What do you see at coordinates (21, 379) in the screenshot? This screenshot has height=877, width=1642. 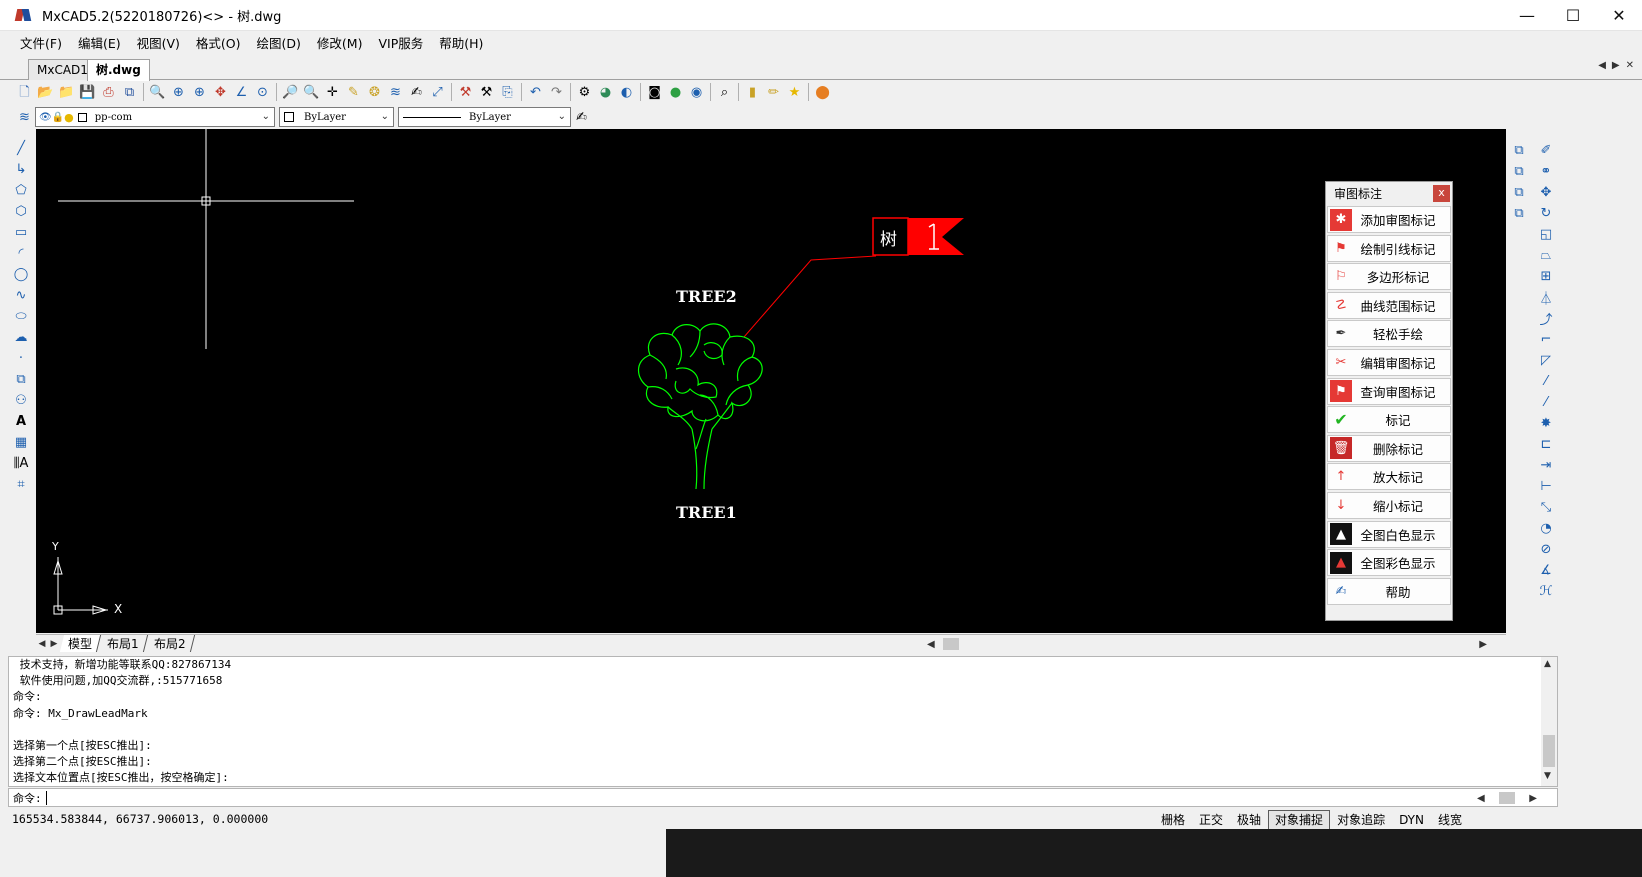 I see `insert-block-icon: ⧉` at bounding box center [21, 379].